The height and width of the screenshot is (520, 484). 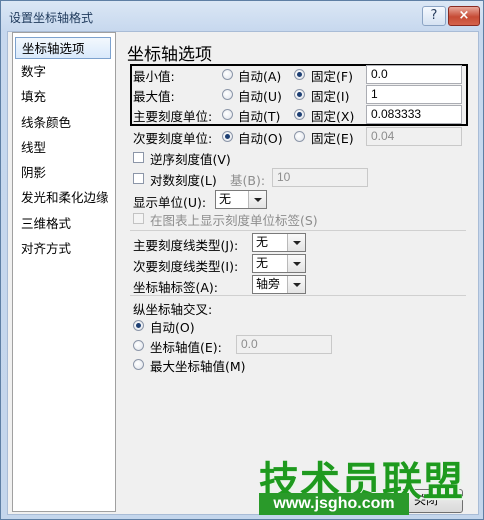 What do you see at coordinates (154, 96) in the screenshot?
I see `max-label: 最大值:` at bounding box center [154, 96].